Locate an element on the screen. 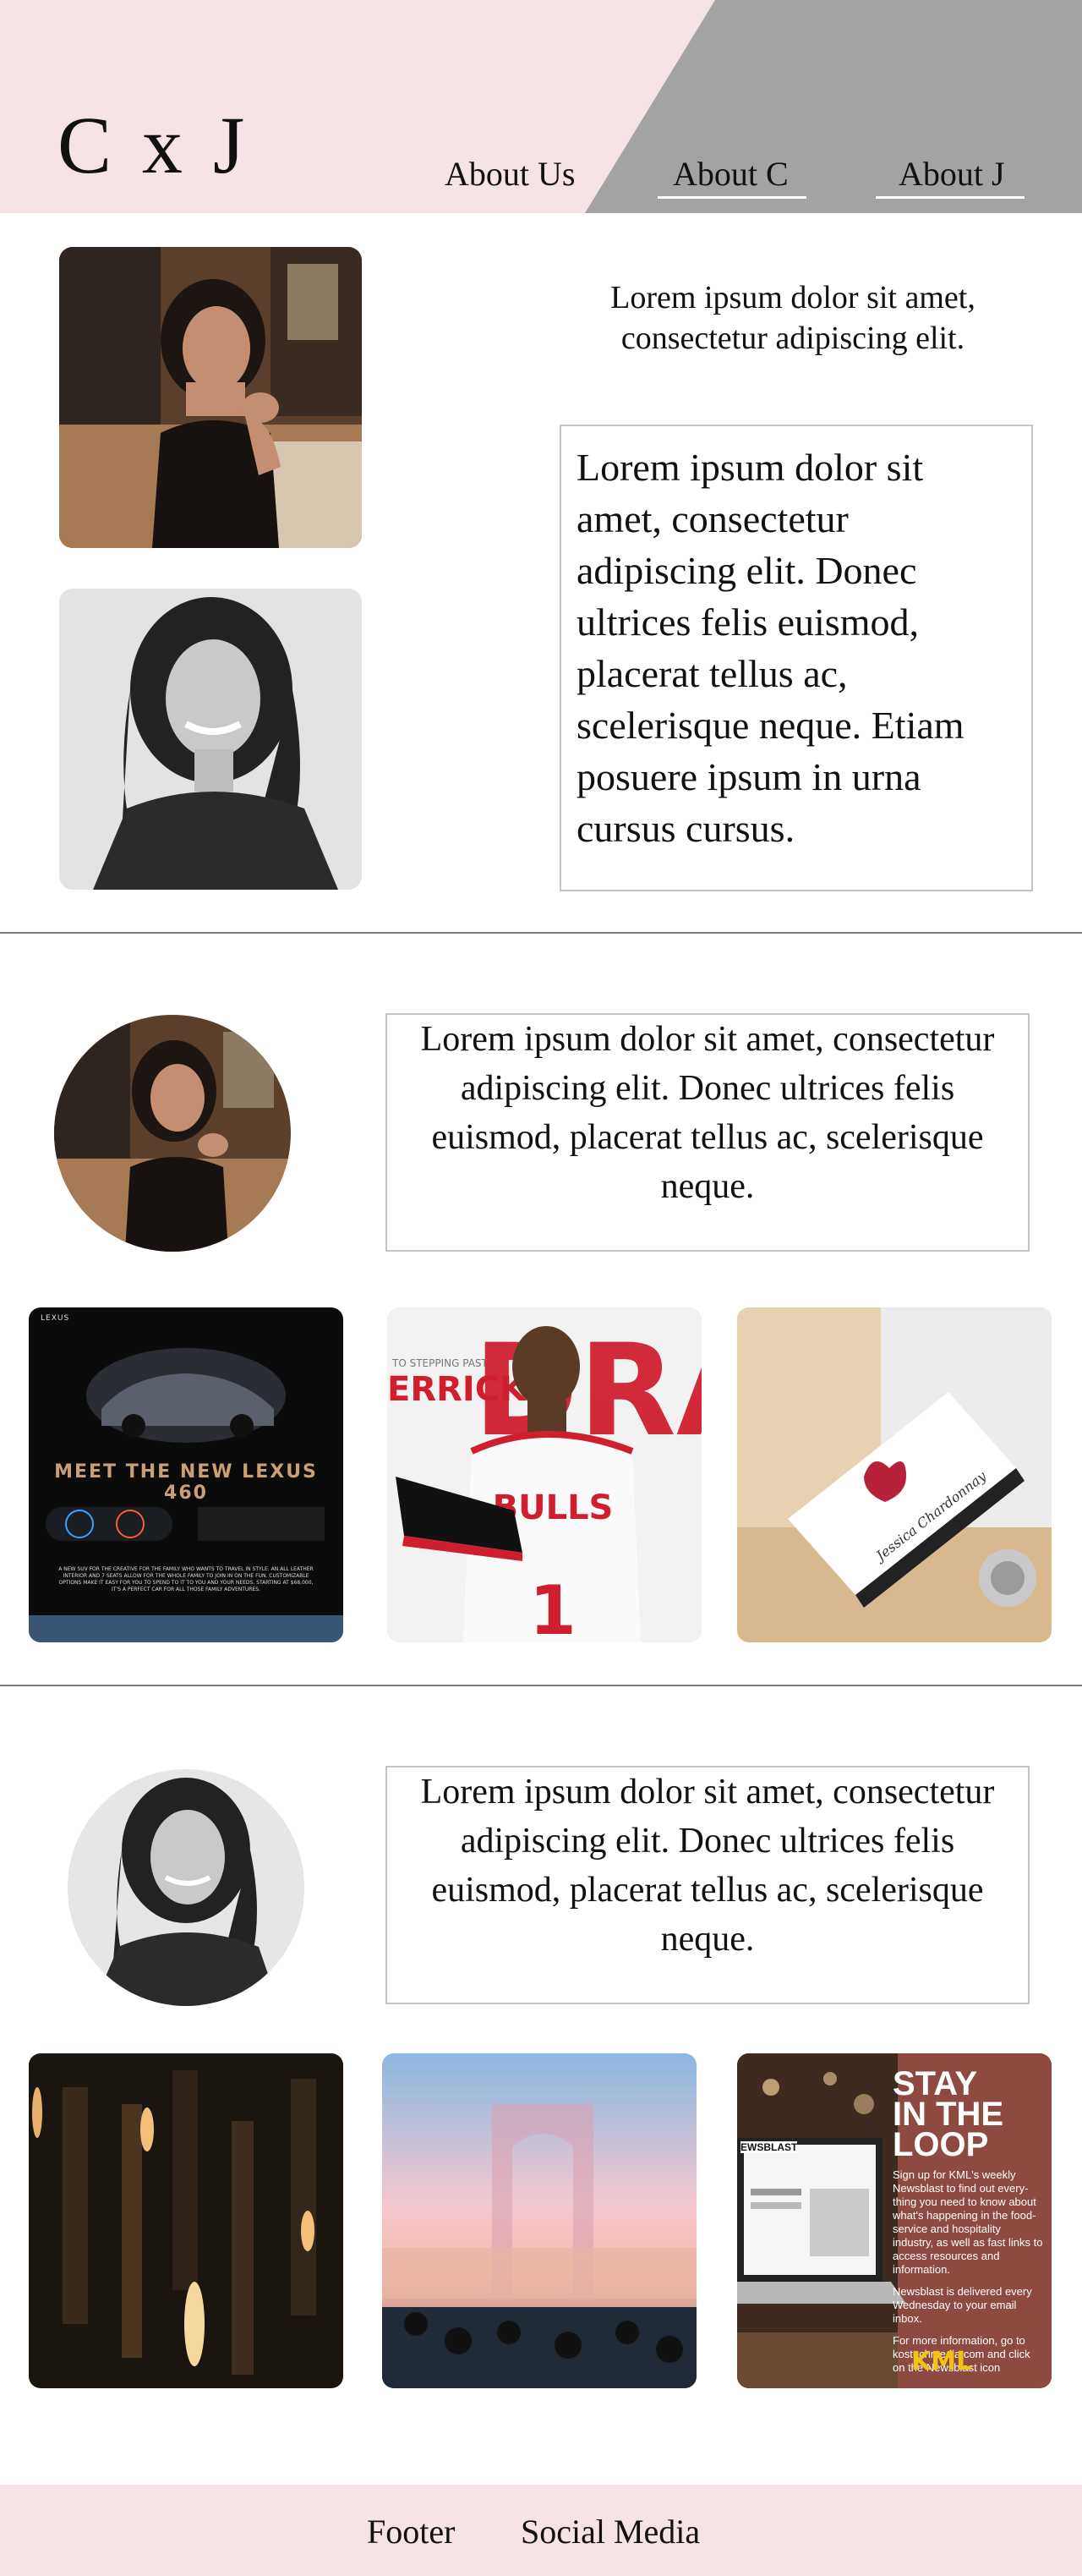 The image size is (1082, 2576). site-footer: Footer Social Media is located at coordinates (541, 2530).